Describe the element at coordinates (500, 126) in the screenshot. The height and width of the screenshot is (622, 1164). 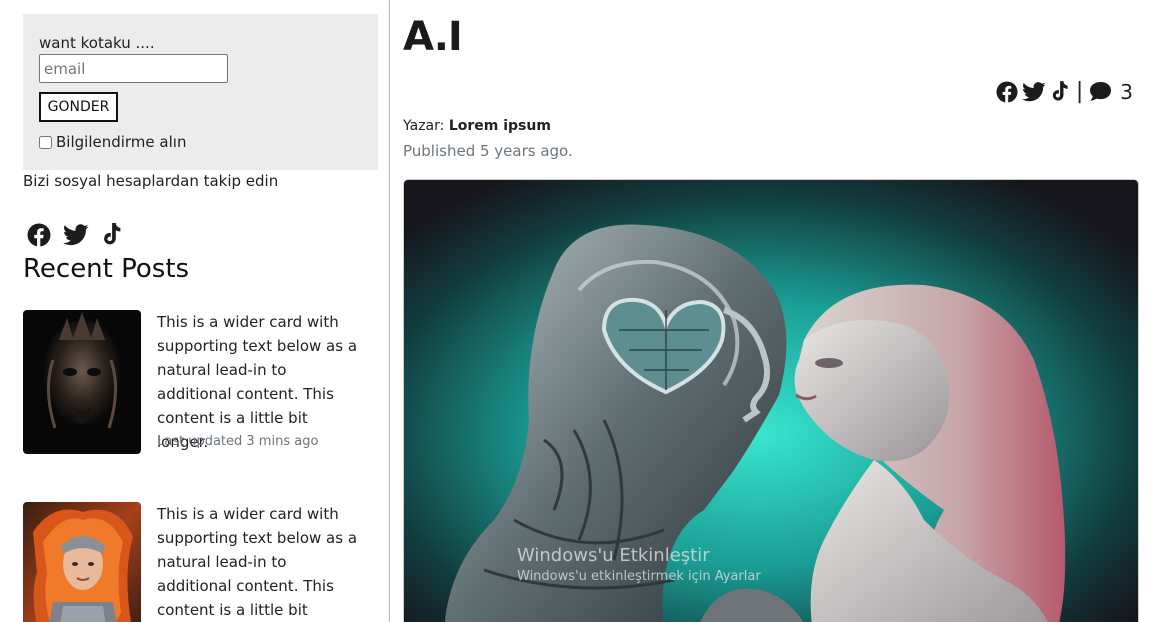
I see `author-name: Lorem ipsum` at that location.